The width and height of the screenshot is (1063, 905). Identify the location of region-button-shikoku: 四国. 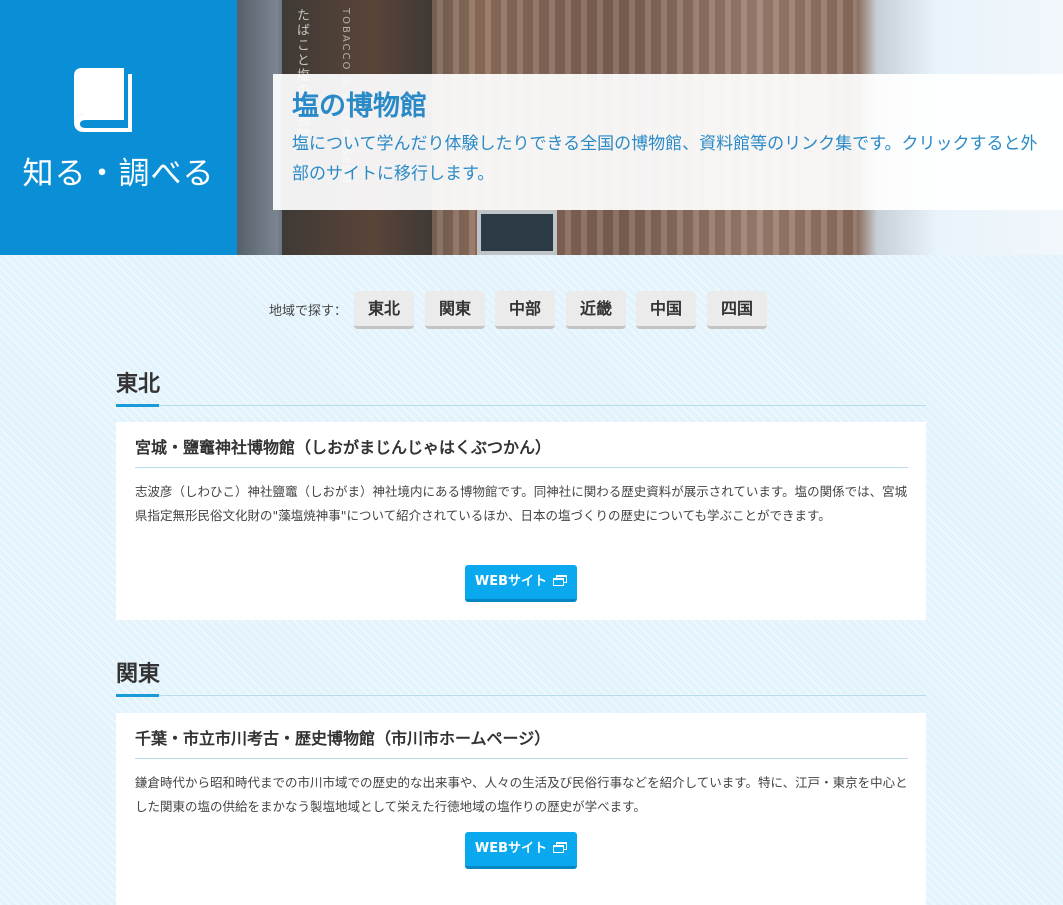
(737, 310).